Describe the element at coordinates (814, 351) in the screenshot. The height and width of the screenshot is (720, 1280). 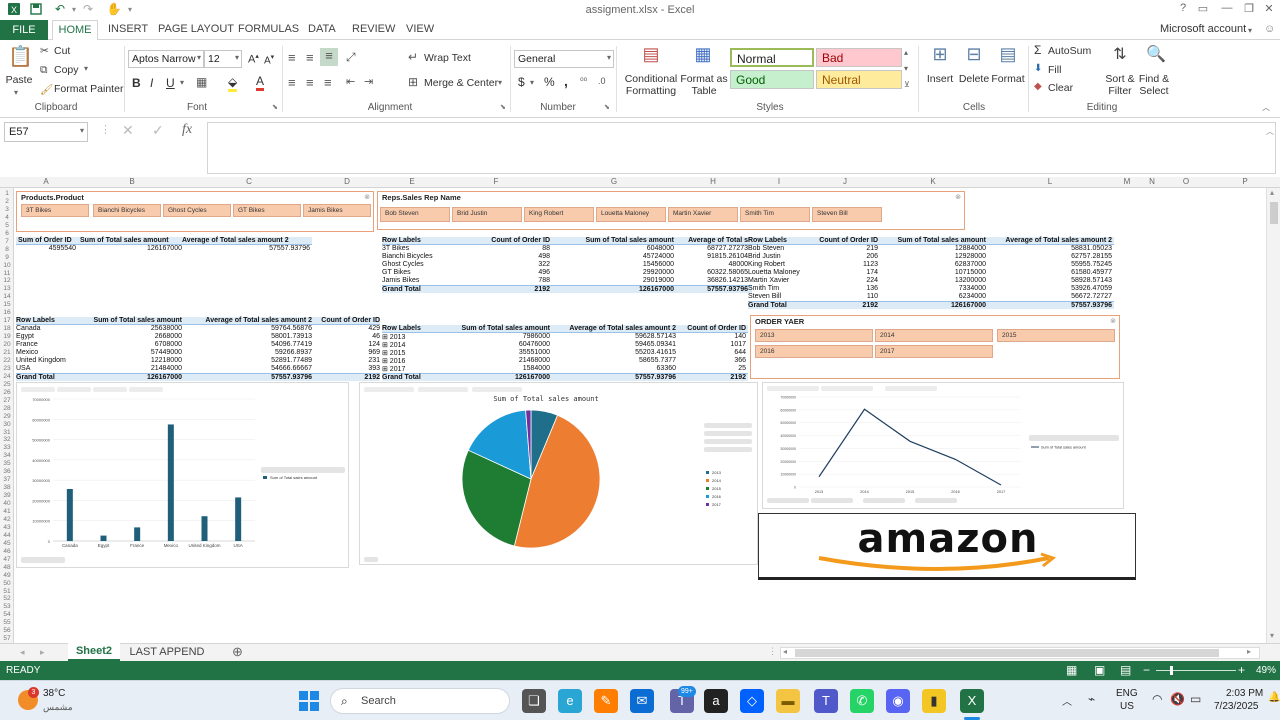
I see `slicer-item-2016: 2016` at that location.